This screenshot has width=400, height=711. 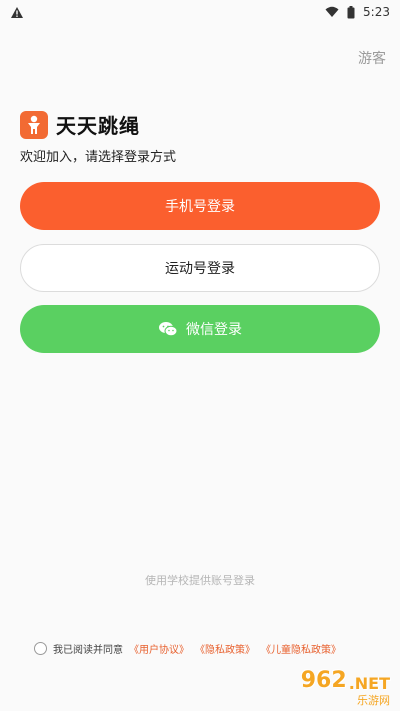 What do you see at coordinates (376, 12) in the screenshot?
I see `status-time: 5:23` at bounding box center [376, 12].